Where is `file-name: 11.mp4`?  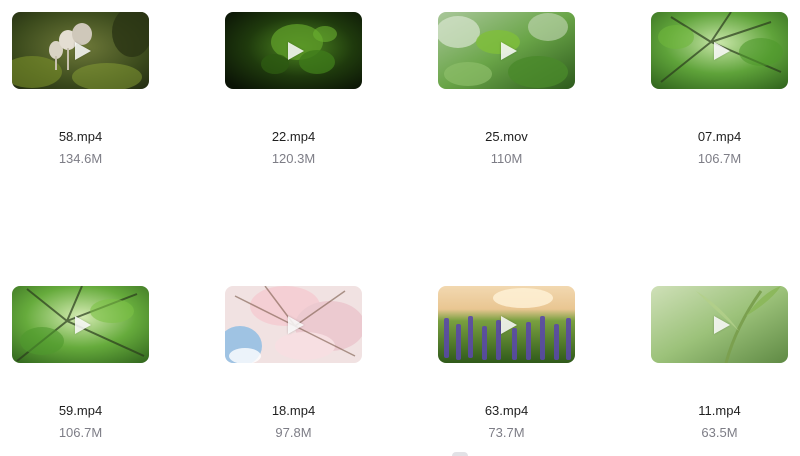
file-name: 11.mp4 is located at coordinates (719, 410).